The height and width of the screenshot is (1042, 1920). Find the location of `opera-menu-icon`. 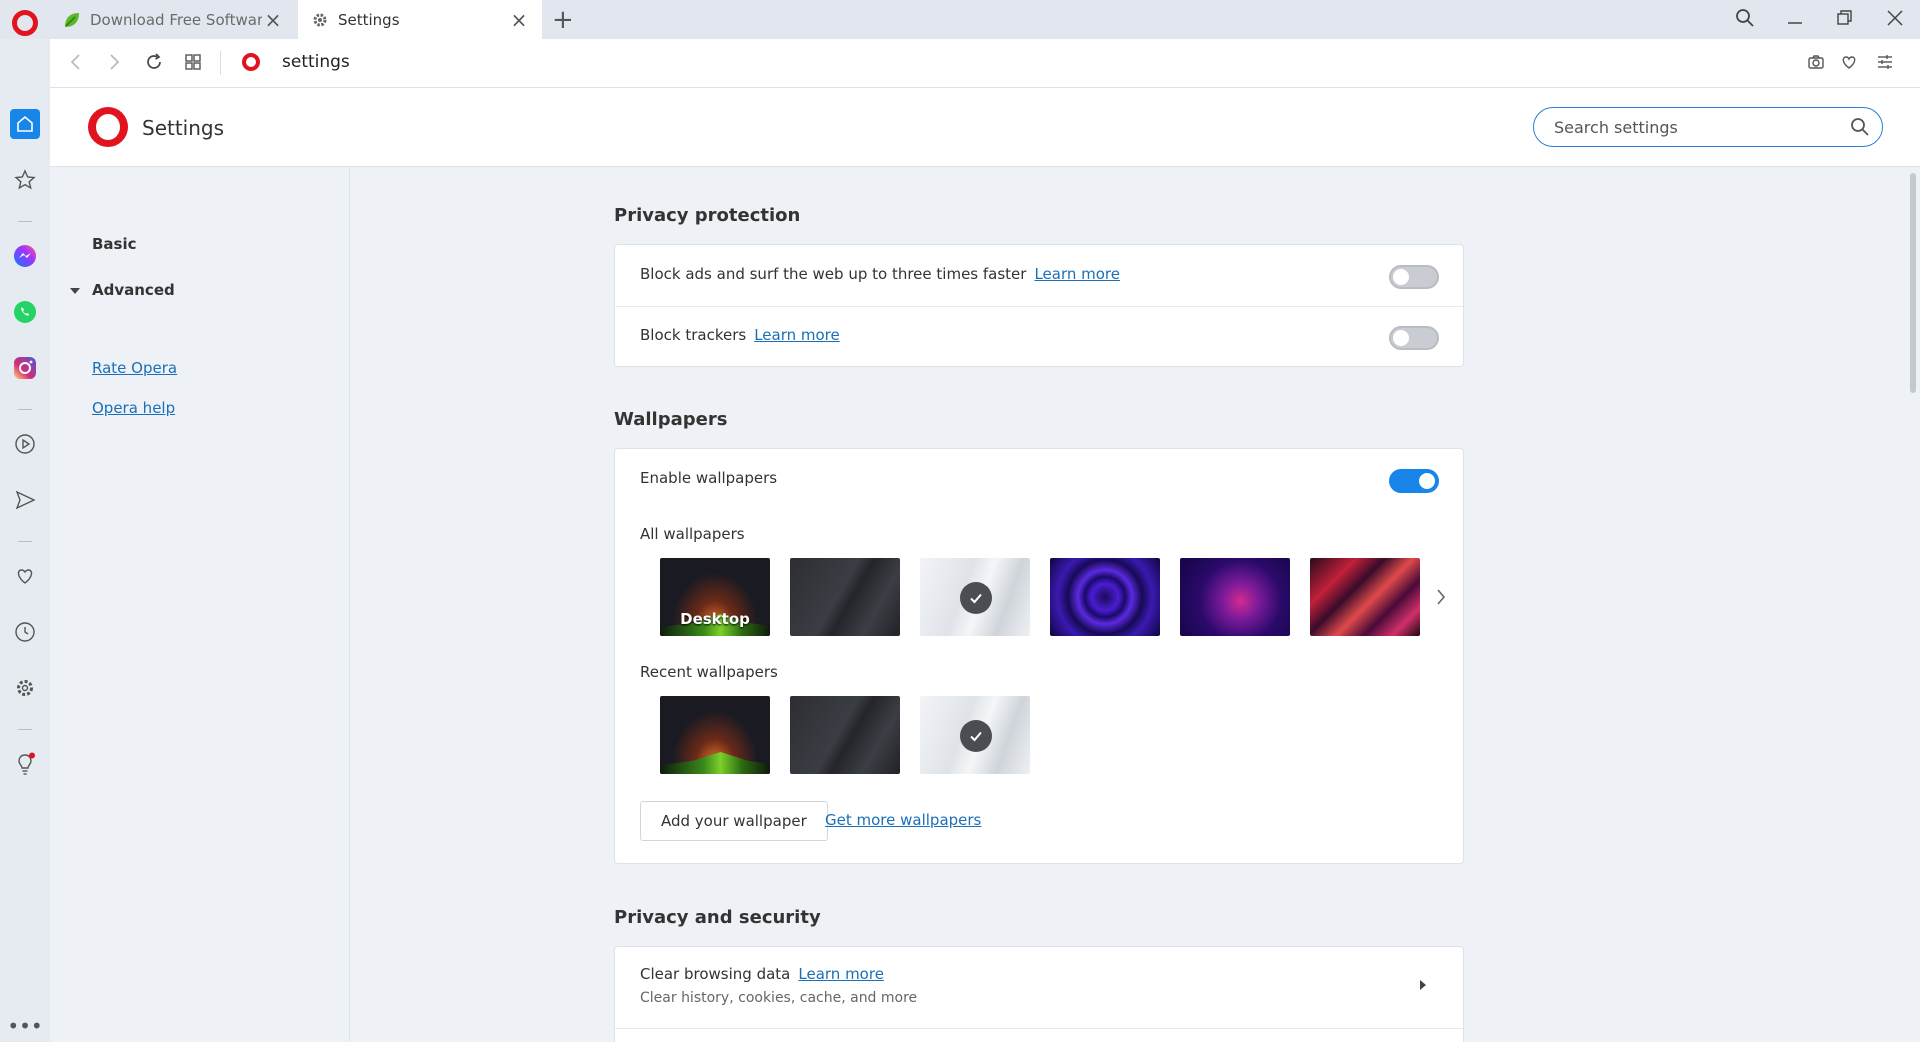

opera-menu-icon is located at coordinates (25, 23).